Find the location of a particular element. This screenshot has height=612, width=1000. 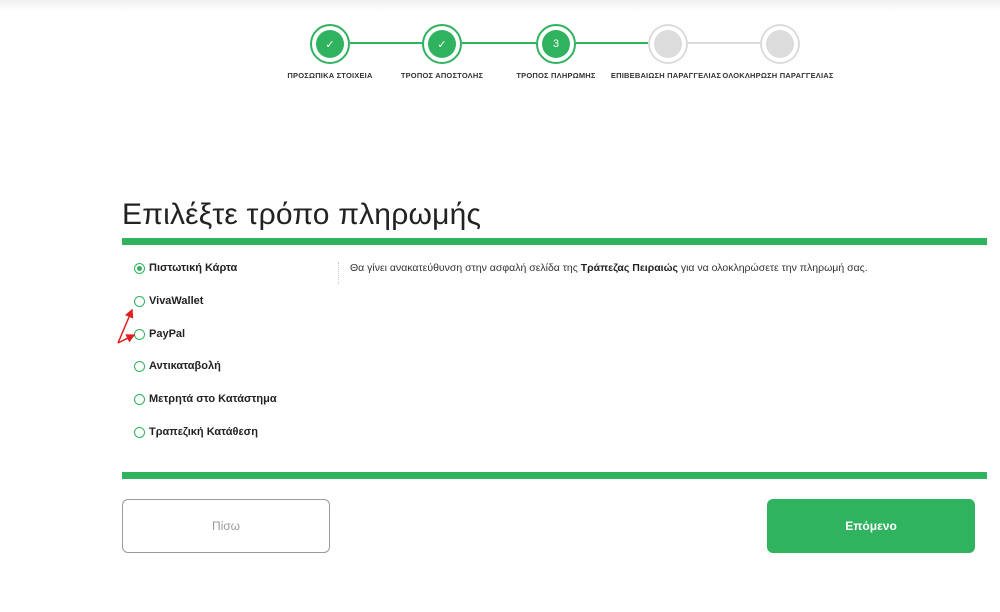

step-1-check-icon: ✓ is located at coordinates (330, 44).